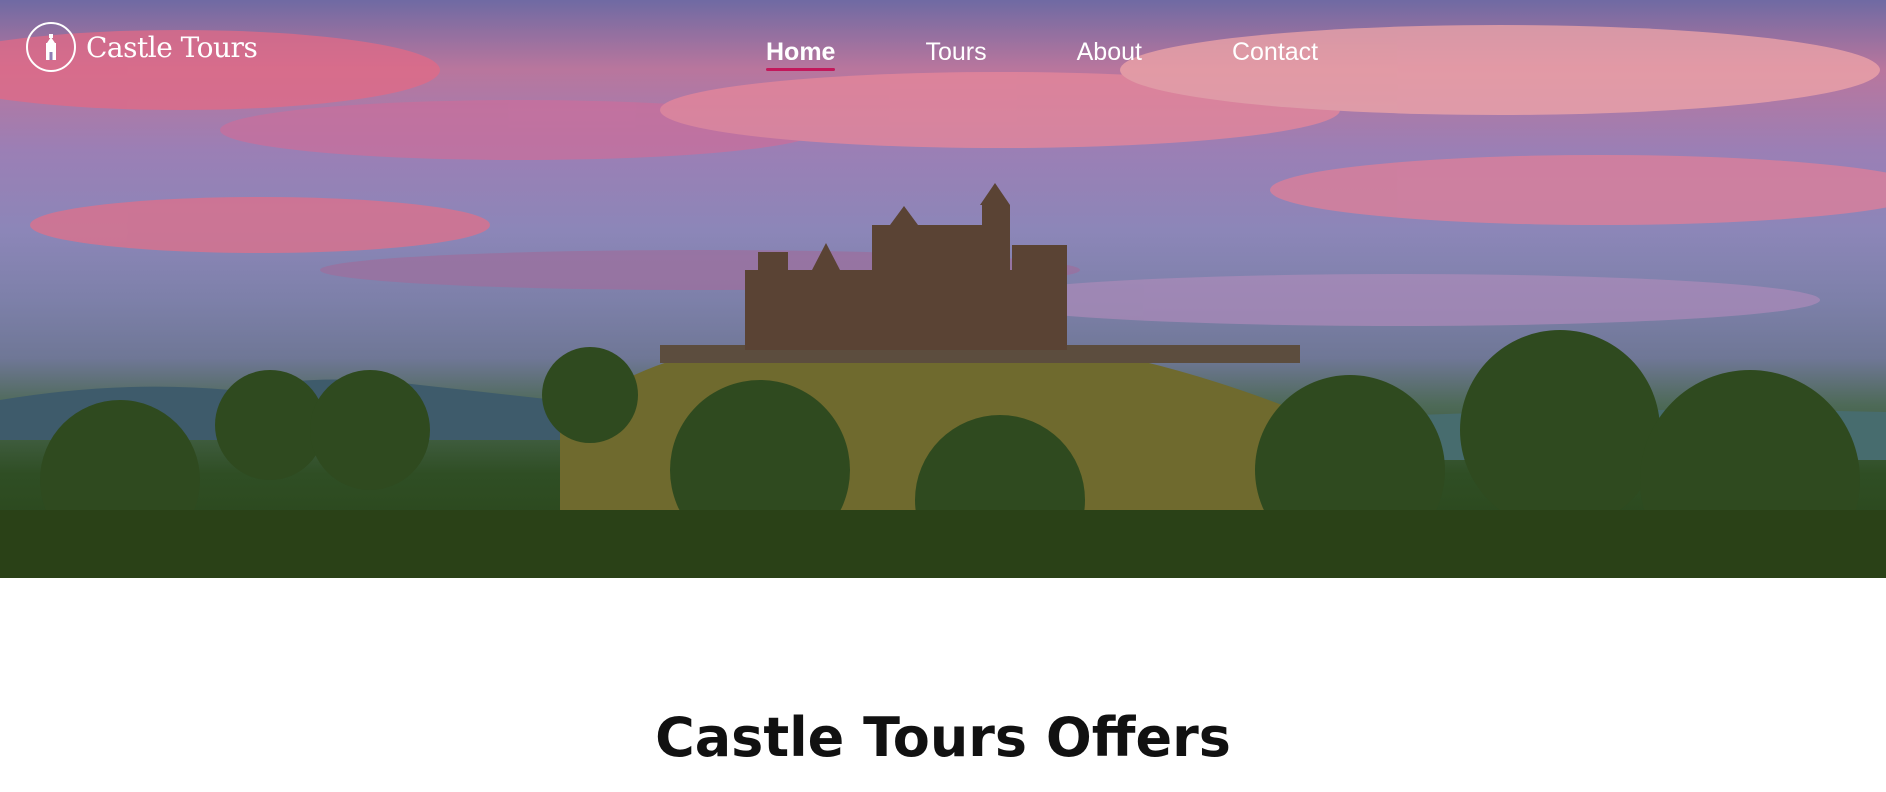 This screenshot has width=1886, height=792. Describe the element at coordinates (51, 47) in the screenshot. I see `tower-icon` at that location.